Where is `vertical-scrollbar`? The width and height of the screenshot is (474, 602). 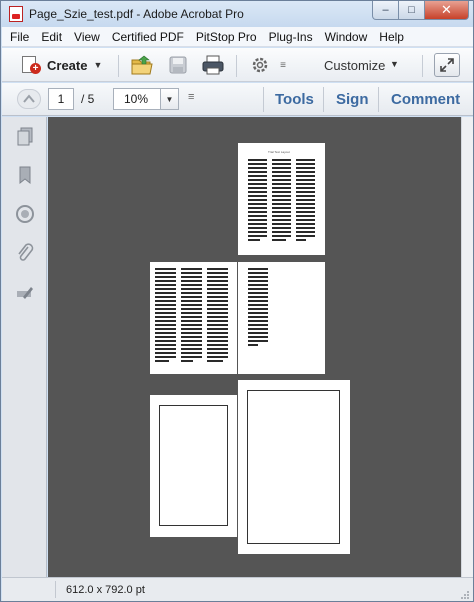
vertical-scrollbar is located at coordinates (467, 347).